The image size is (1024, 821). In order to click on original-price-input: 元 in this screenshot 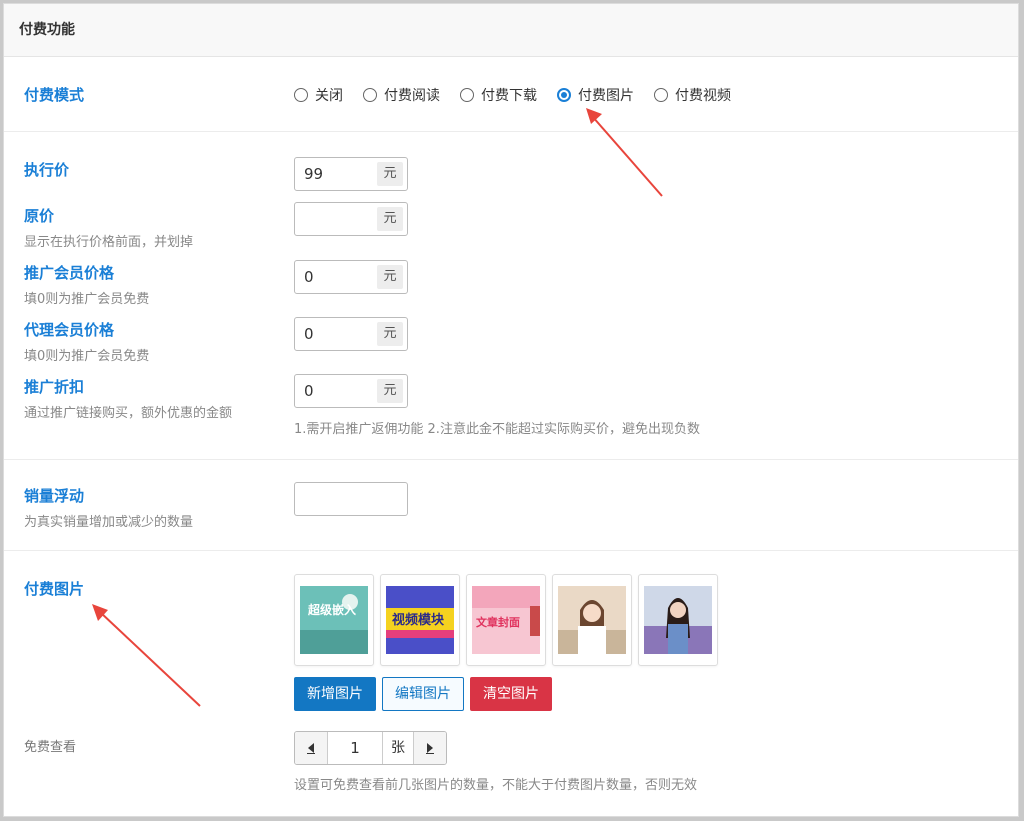, I will do `click(351, 219)`.